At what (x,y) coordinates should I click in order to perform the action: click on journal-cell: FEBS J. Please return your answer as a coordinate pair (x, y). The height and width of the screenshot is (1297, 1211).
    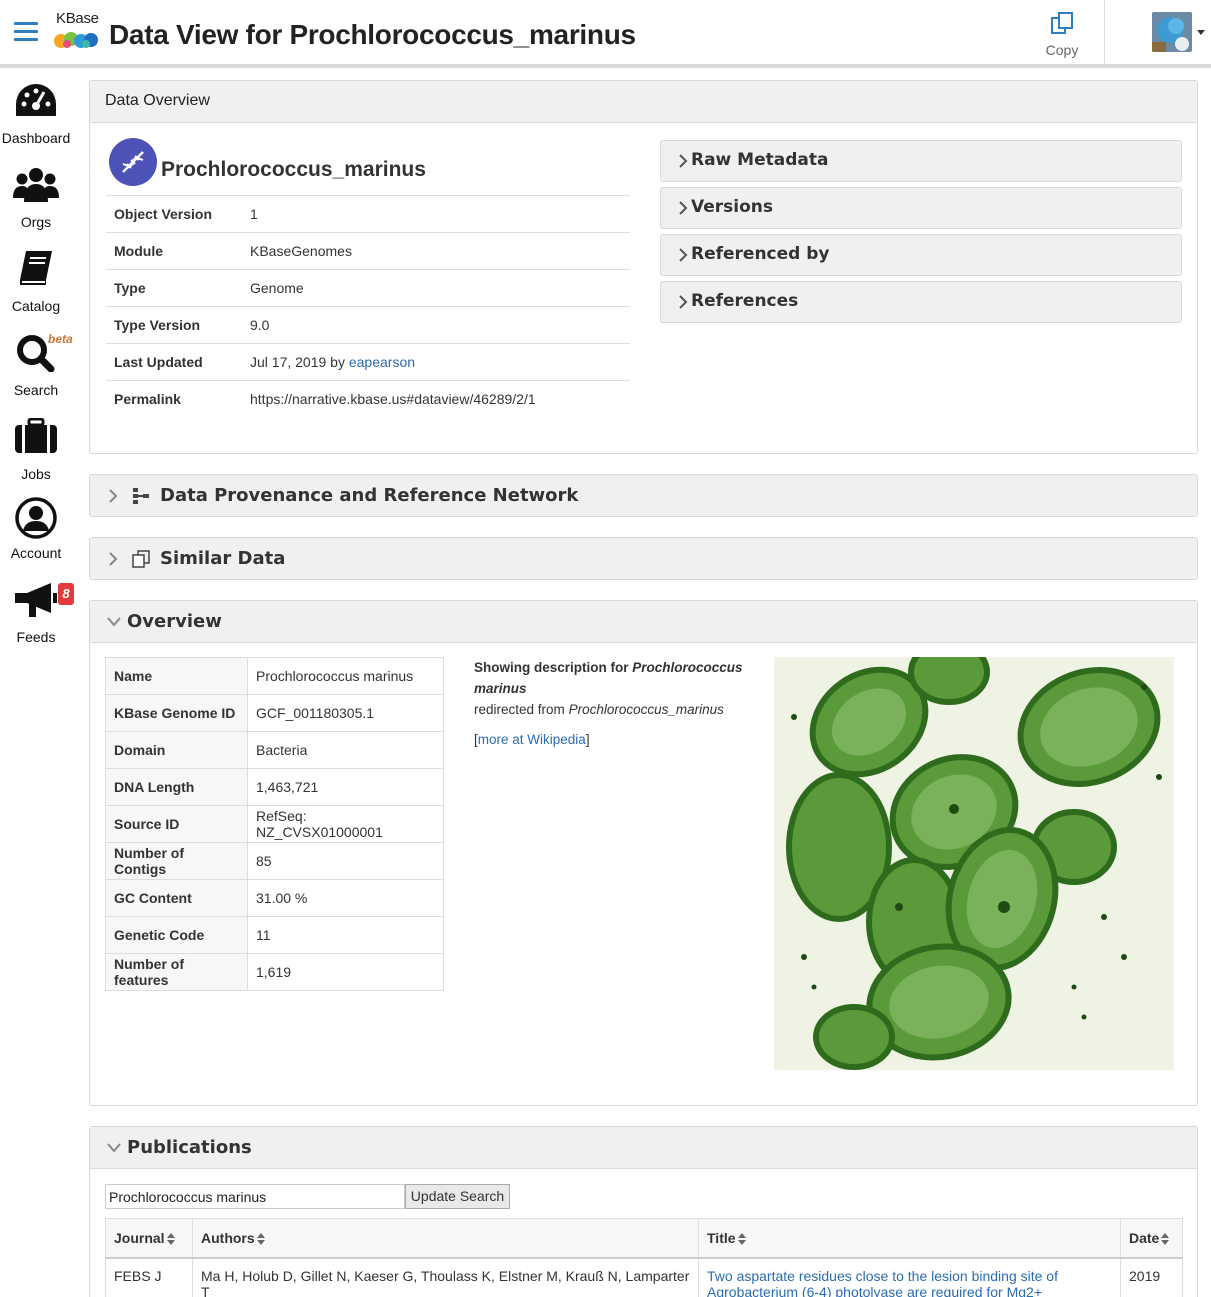
    Looking at the image, I should click on (149, 1277).